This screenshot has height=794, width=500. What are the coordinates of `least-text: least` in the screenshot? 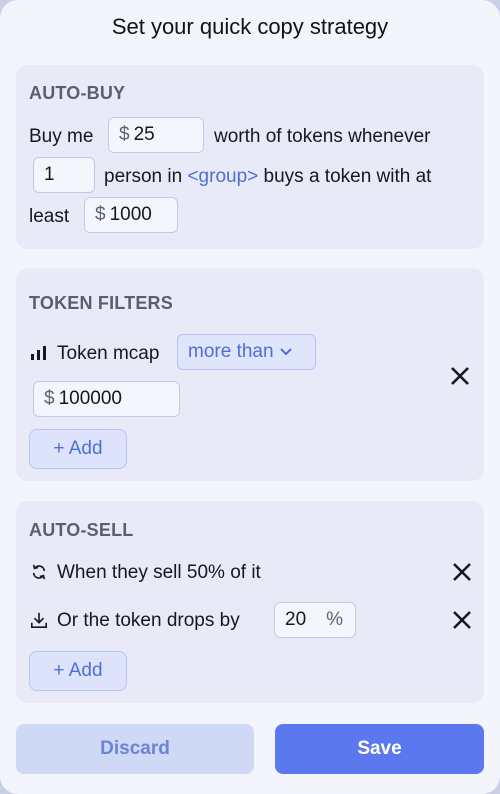 It's located at (49, 216).